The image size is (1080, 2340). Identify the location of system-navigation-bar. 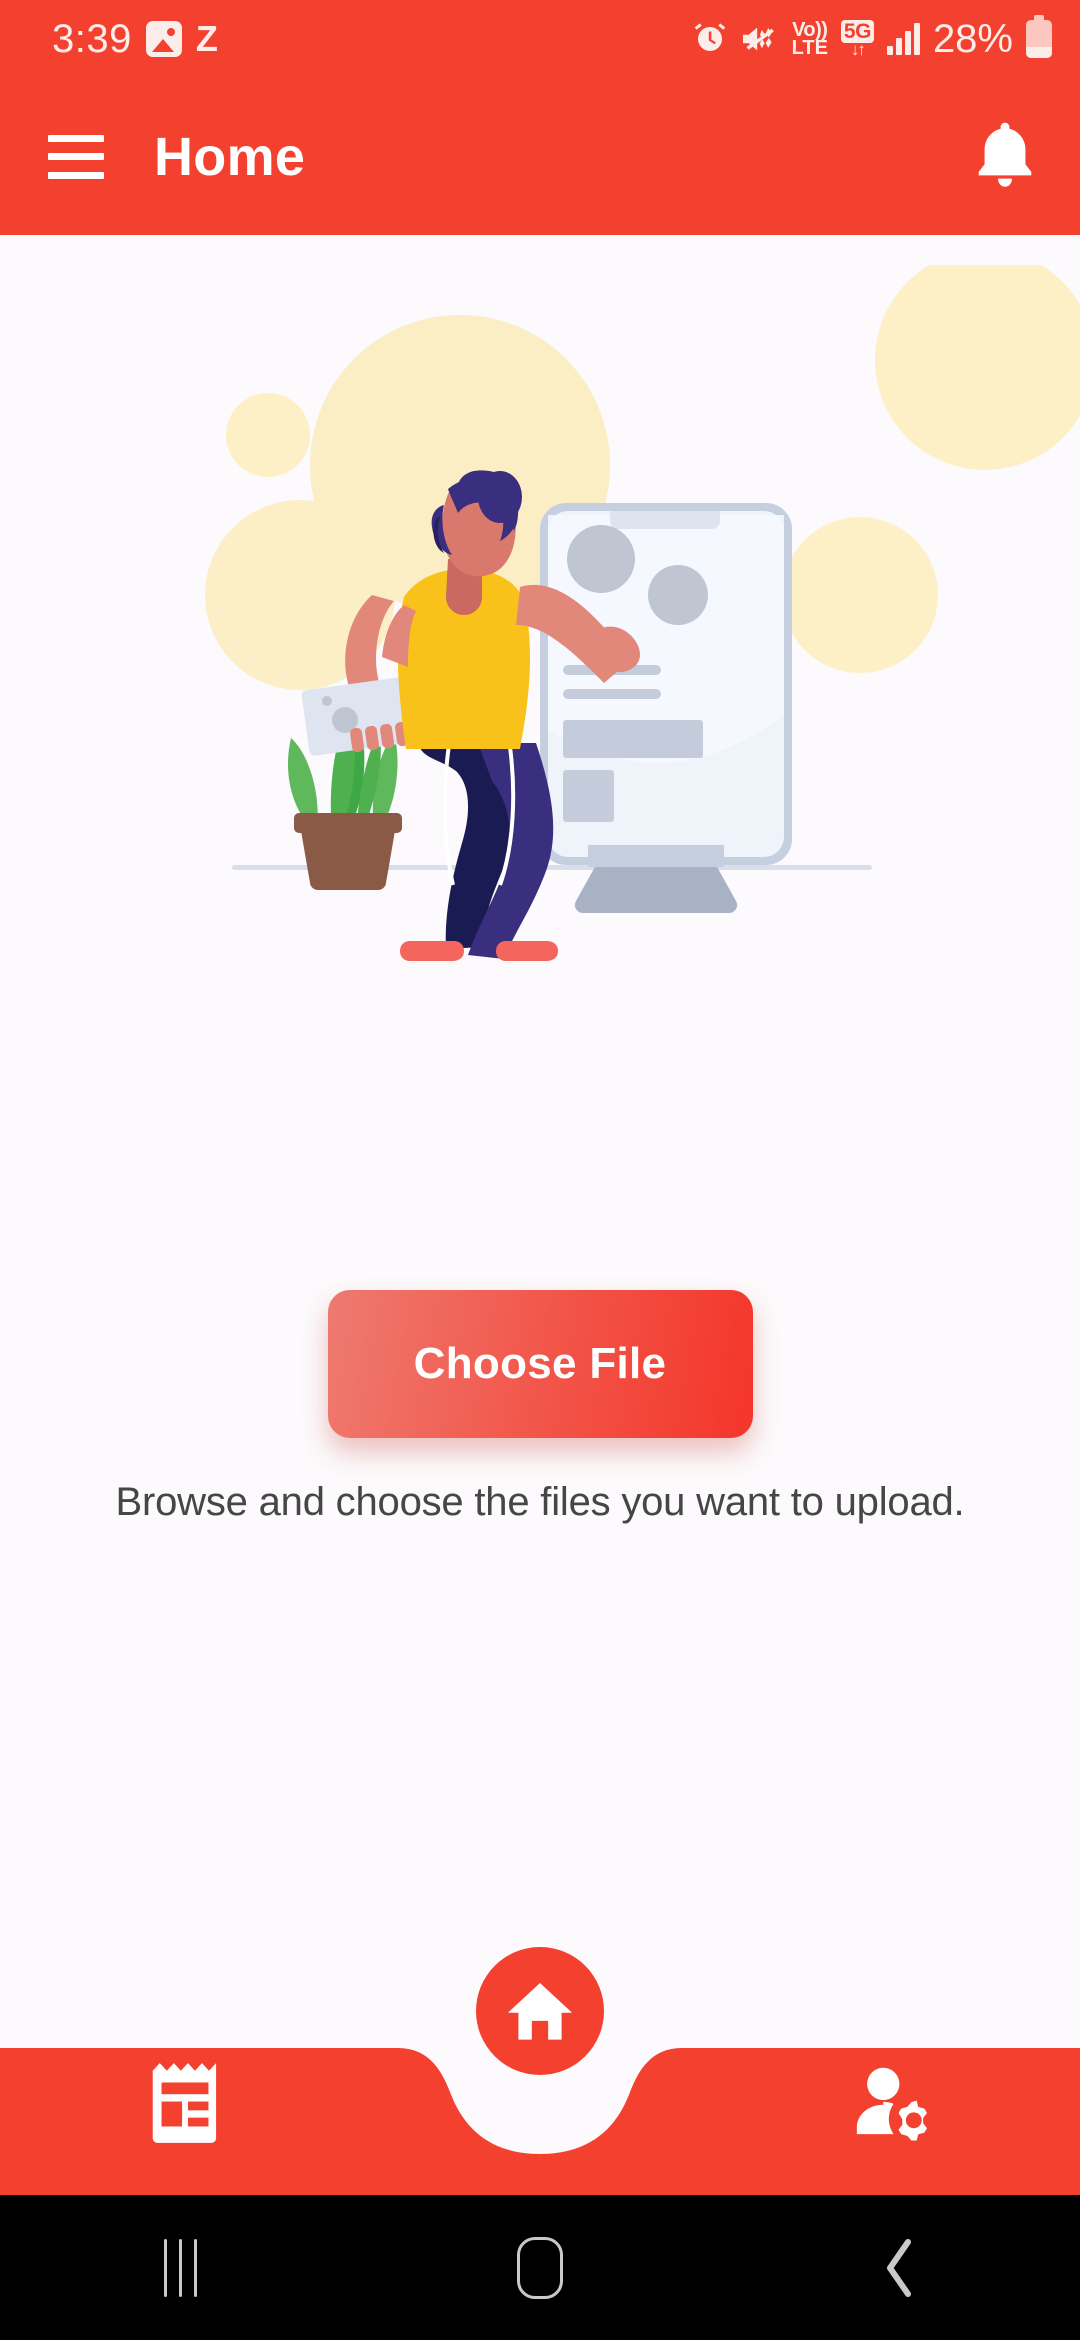
(540, 2267).